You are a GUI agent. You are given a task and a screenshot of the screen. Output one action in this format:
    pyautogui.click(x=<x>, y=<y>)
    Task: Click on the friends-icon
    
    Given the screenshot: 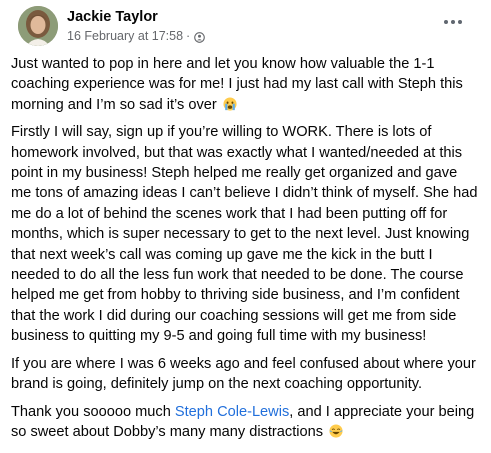 What is the action you would take?
    pyautogui.click(x=200, y=37)
    